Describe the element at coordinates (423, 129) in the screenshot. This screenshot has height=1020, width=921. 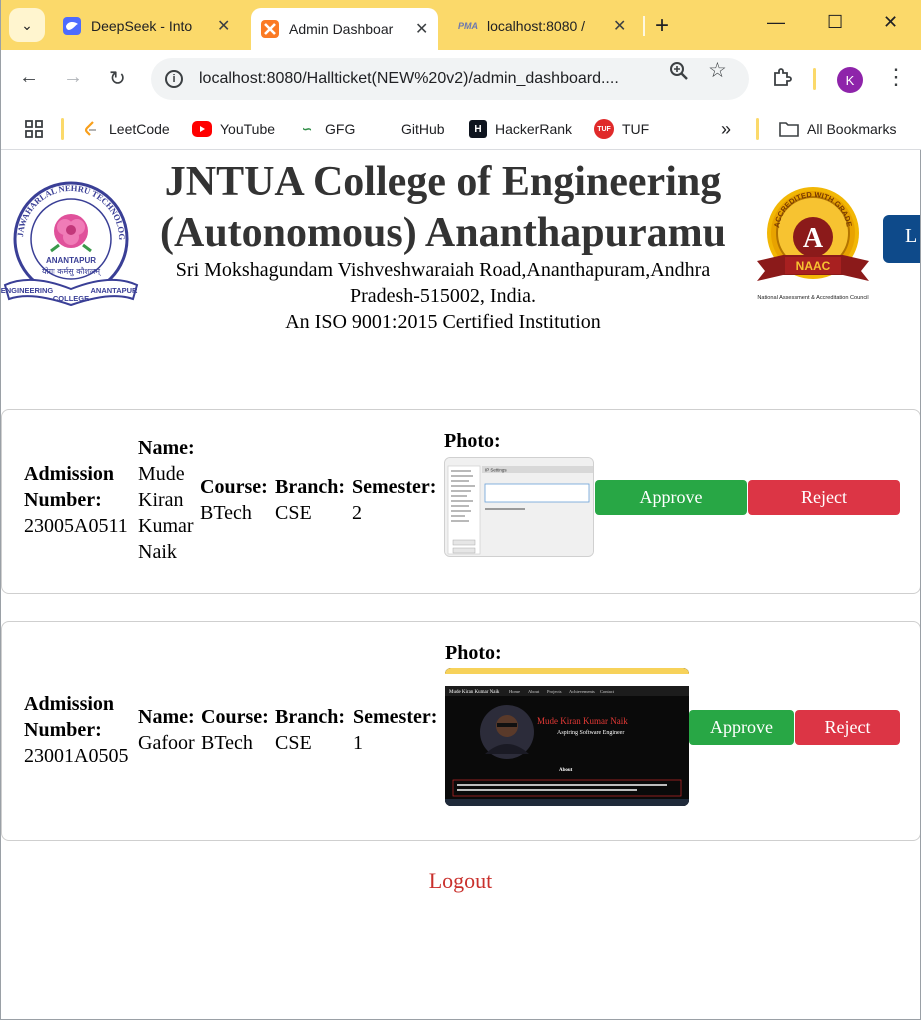
I see `bookmark-github: GitHub` at that location.